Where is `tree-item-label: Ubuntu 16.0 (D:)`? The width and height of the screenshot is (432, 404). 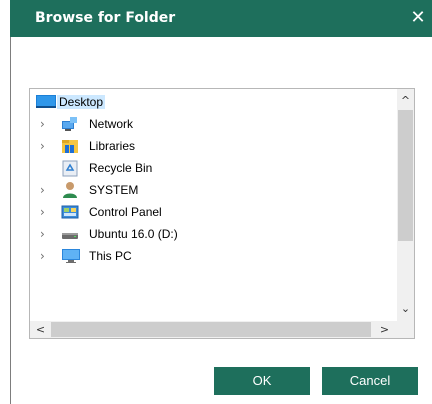 tree-item-label: Ubuntu 16.0 (D:) is located at coordinates (133, 234).